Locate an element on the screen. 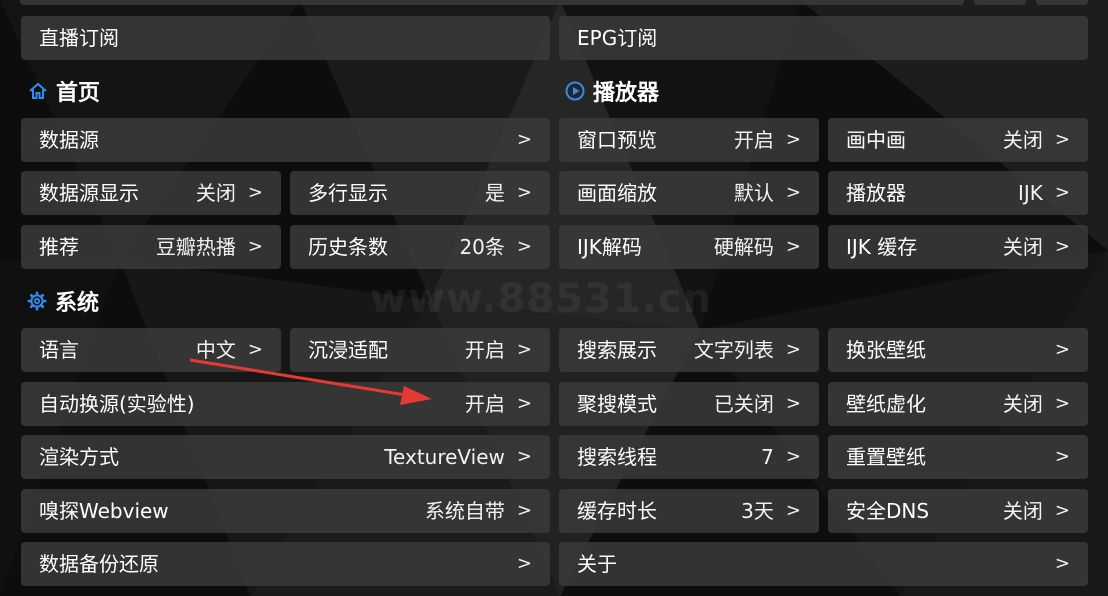  window-preview-label: 窗口预览 is located at coordinates (617, 140).